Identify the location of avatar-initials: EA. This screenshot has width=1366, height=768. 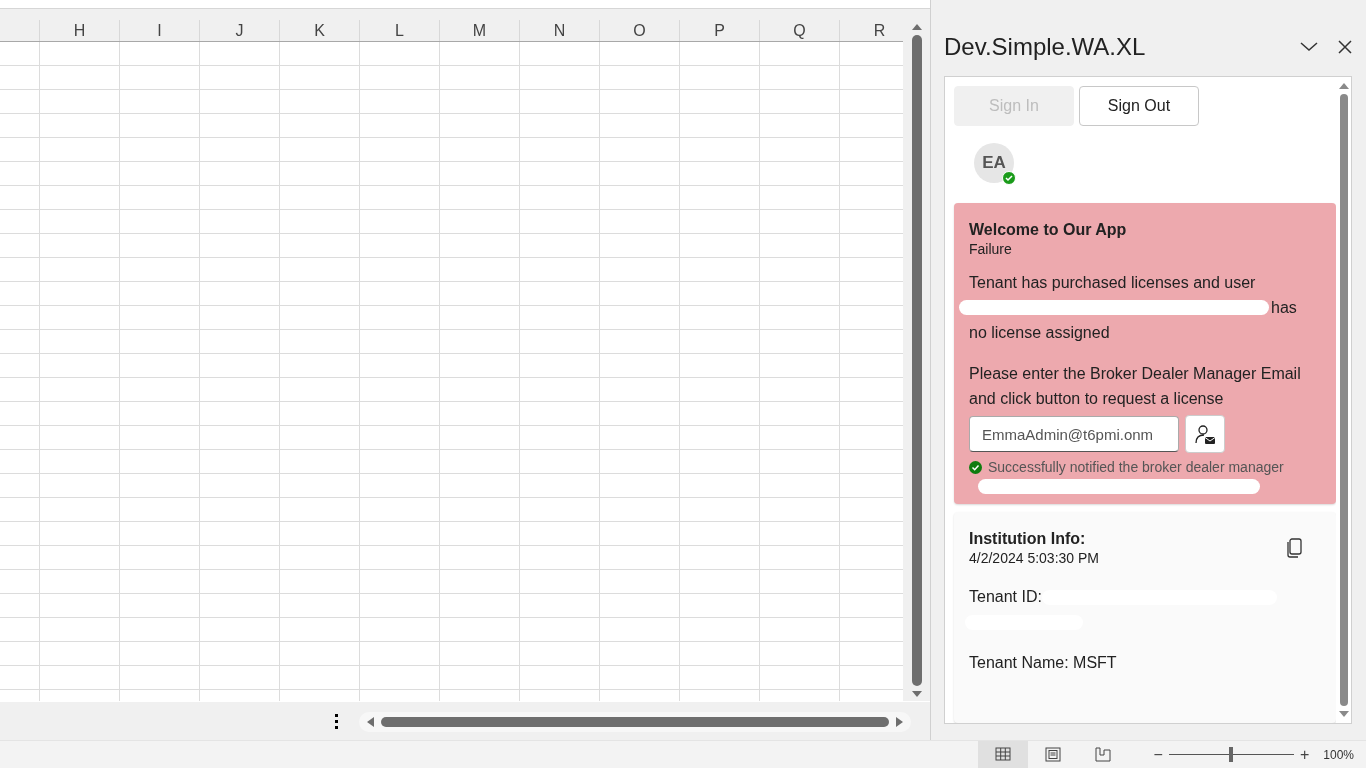
(994, 162).